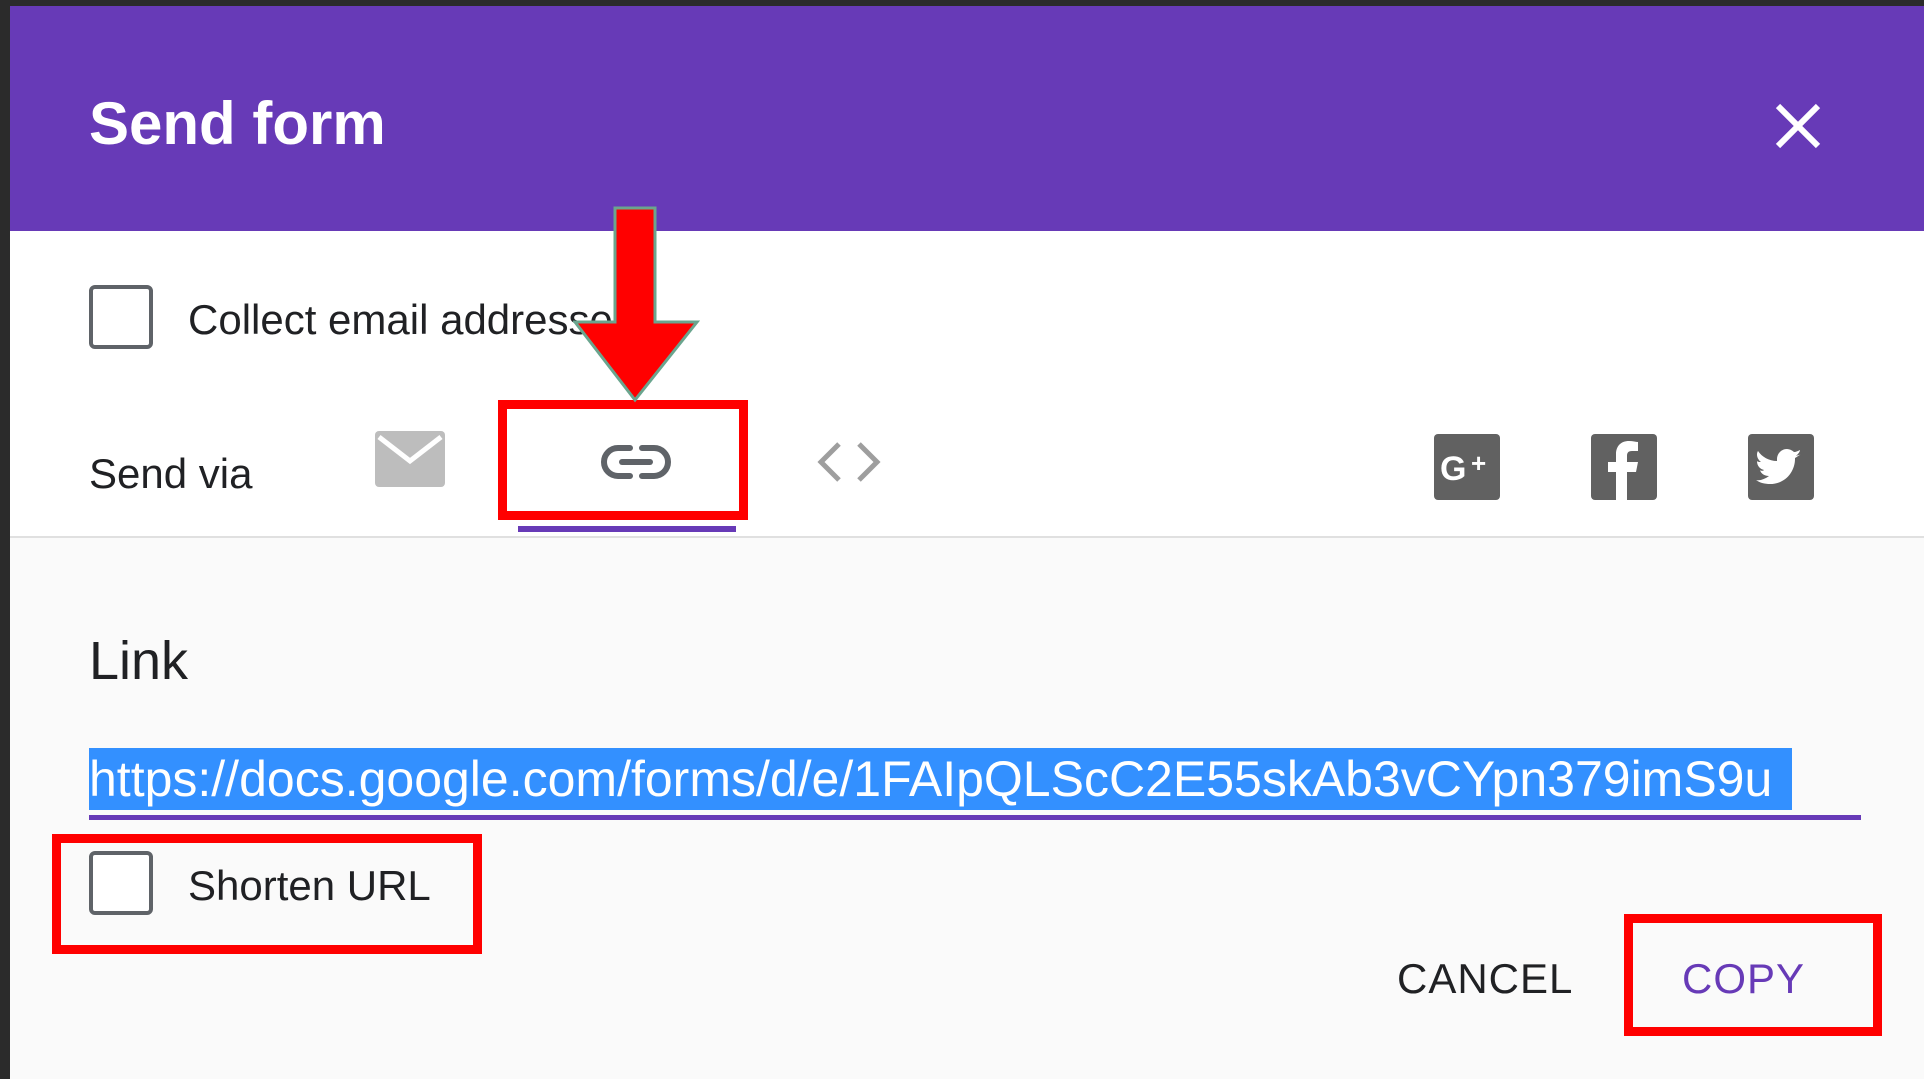  I want to click on tab-email, so click(410, 461).